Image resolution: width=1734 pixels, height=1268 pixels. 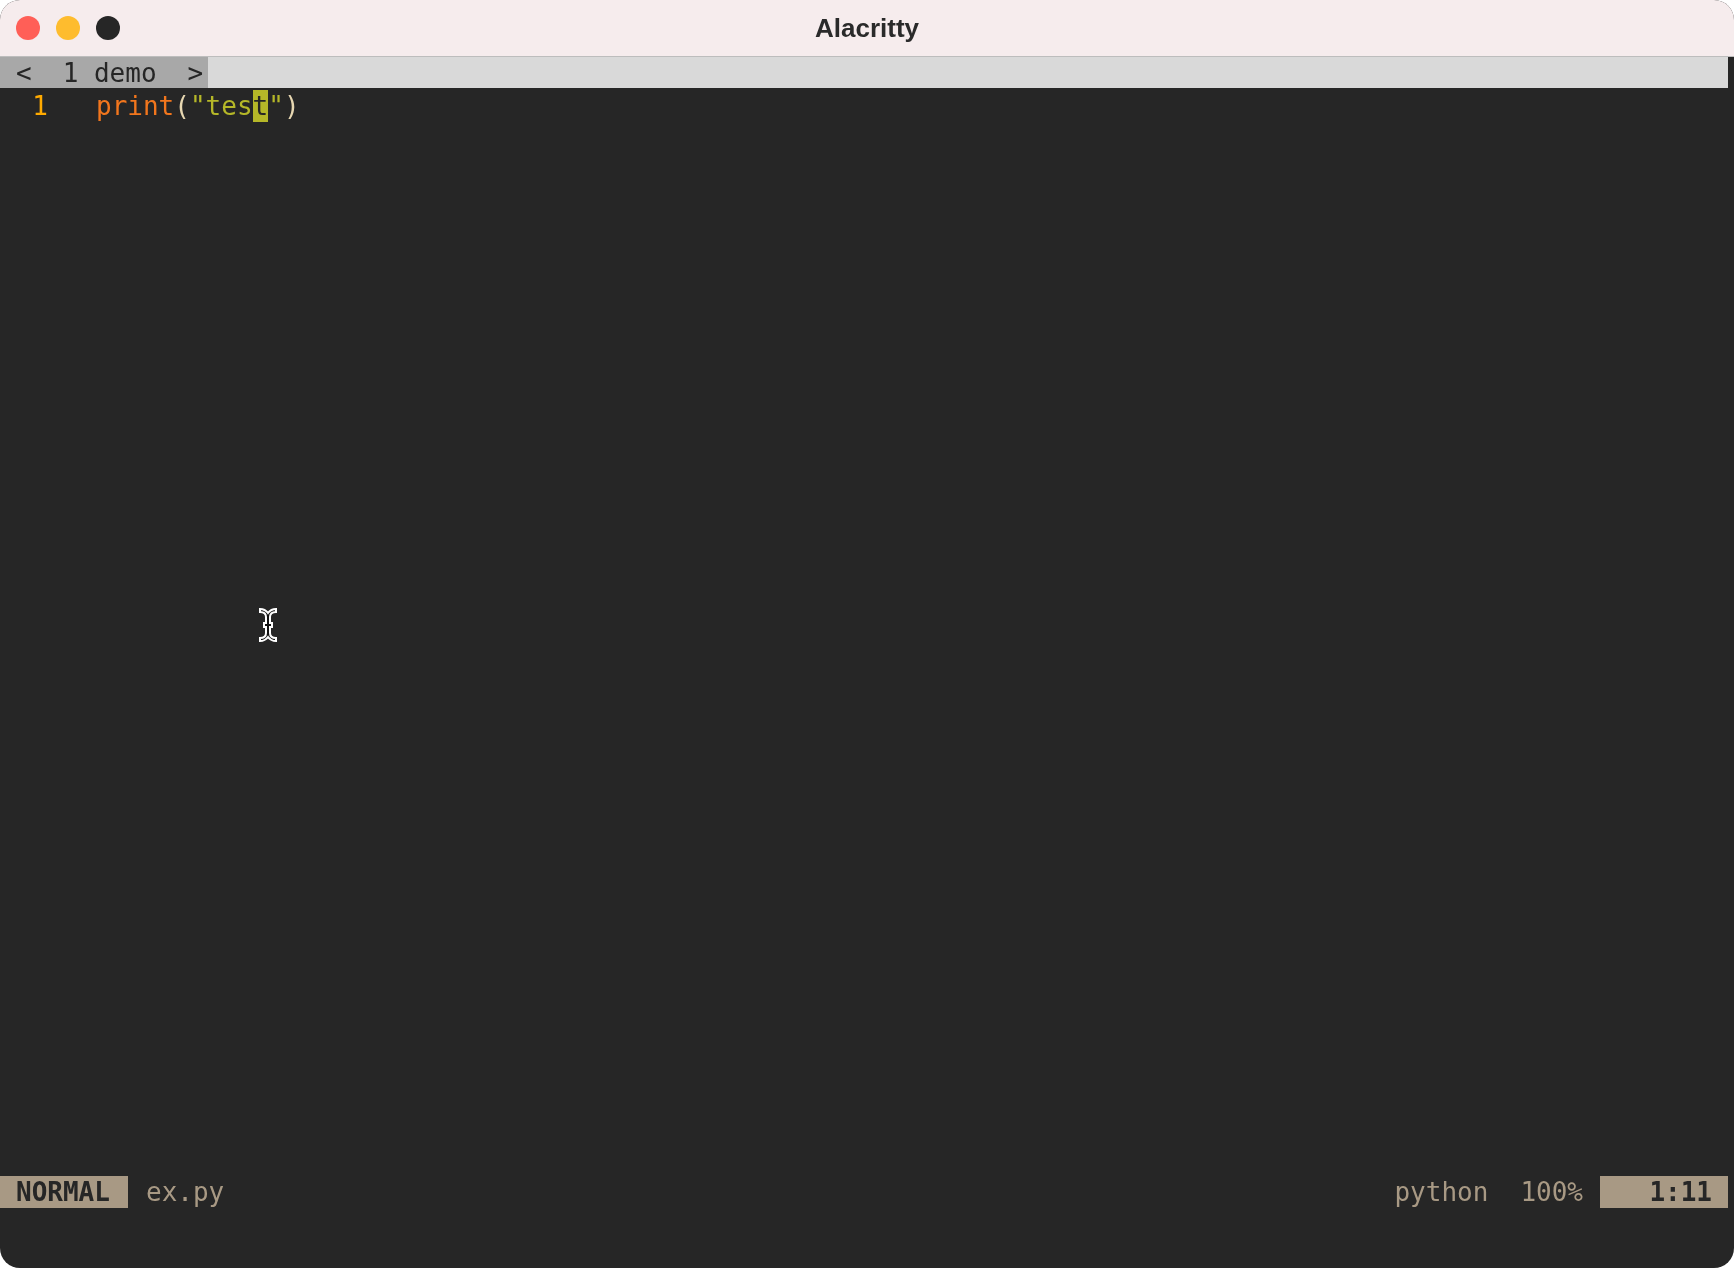 What do you see at coordinates (64, 1192) in the screenshot?
I see `mode-indicator: NORMAL` at bounding box center [64, 1192].